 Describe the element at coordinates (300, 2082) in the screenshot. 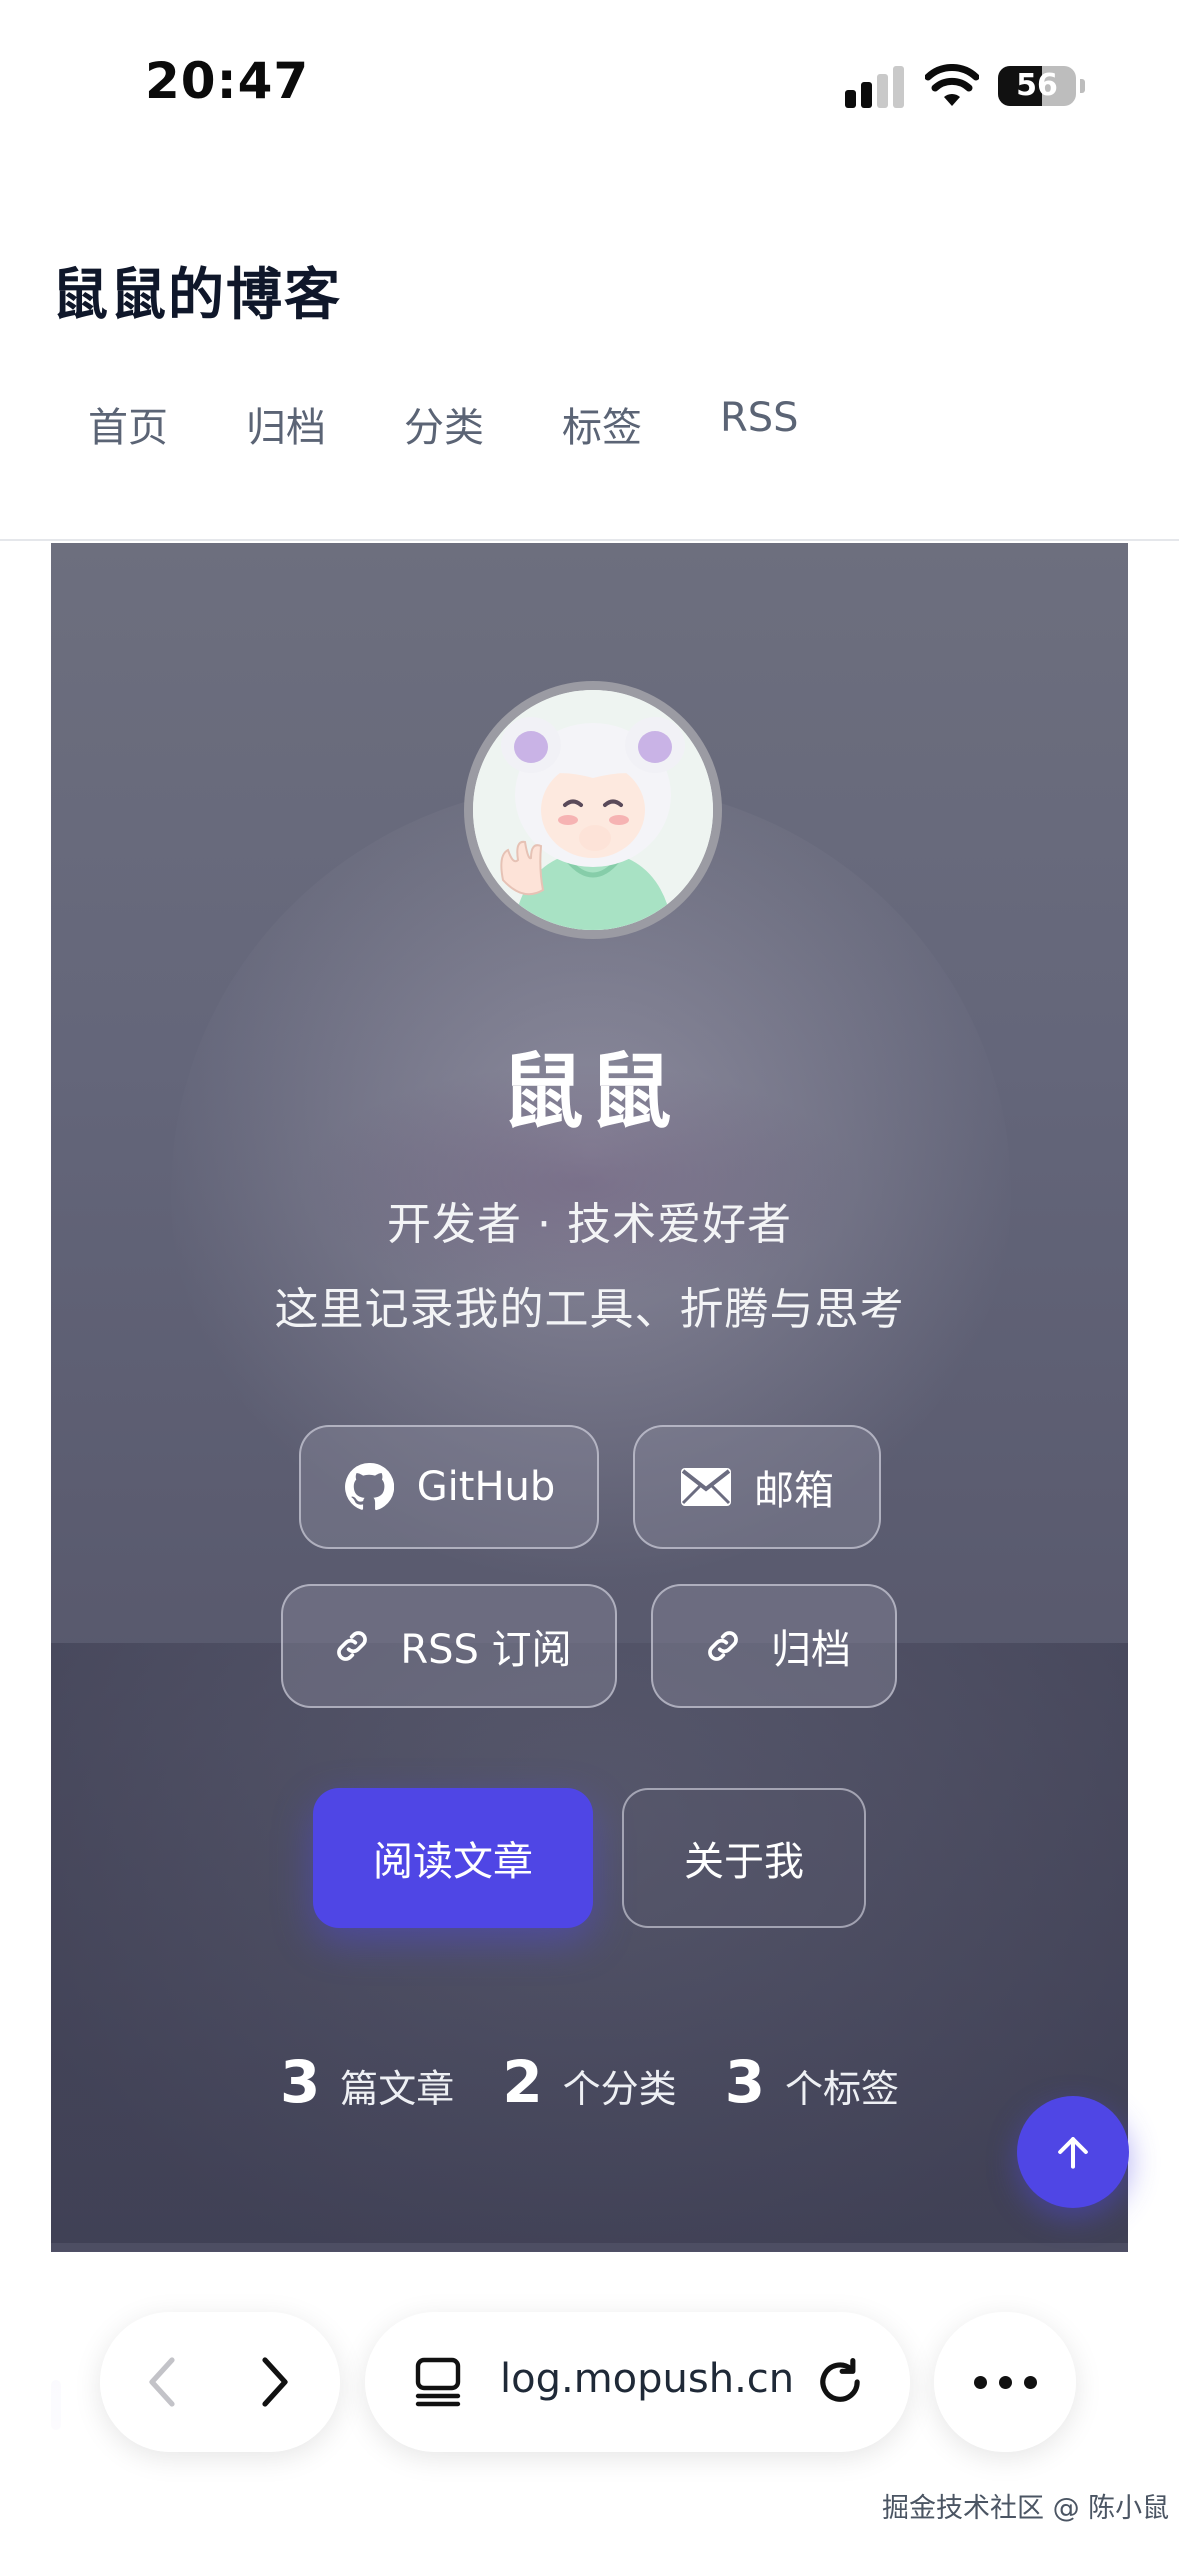

I see `stat-articles-count: 3` at that location.